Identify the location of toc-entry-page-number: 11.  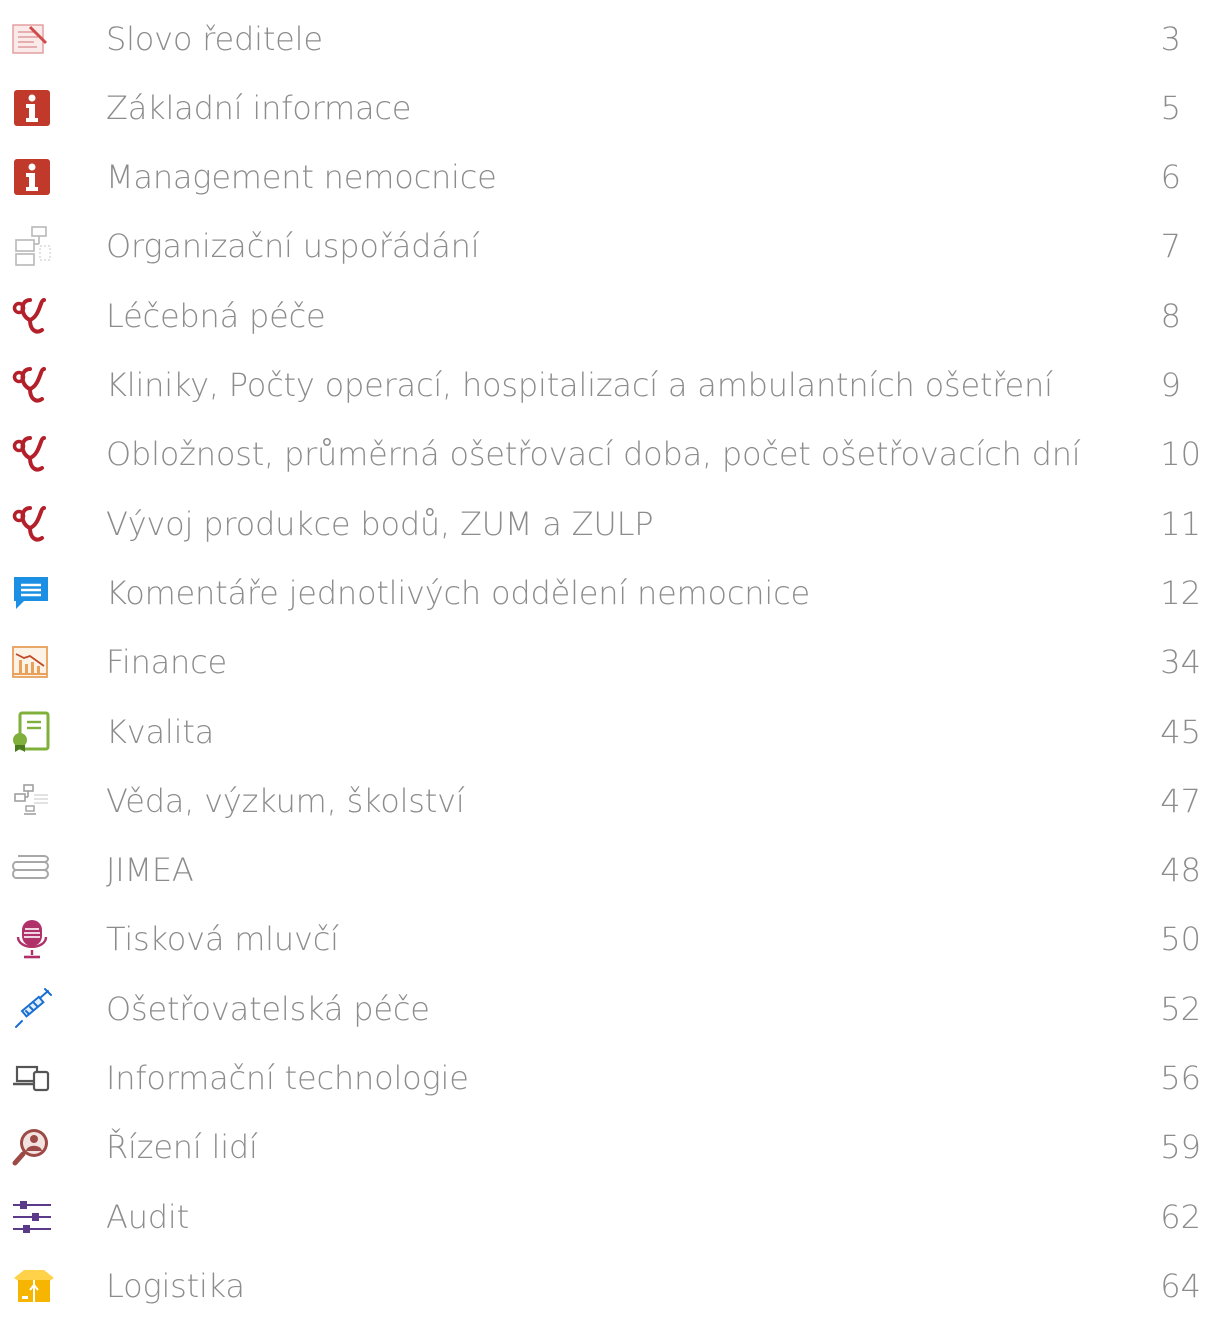
(1180, 523).